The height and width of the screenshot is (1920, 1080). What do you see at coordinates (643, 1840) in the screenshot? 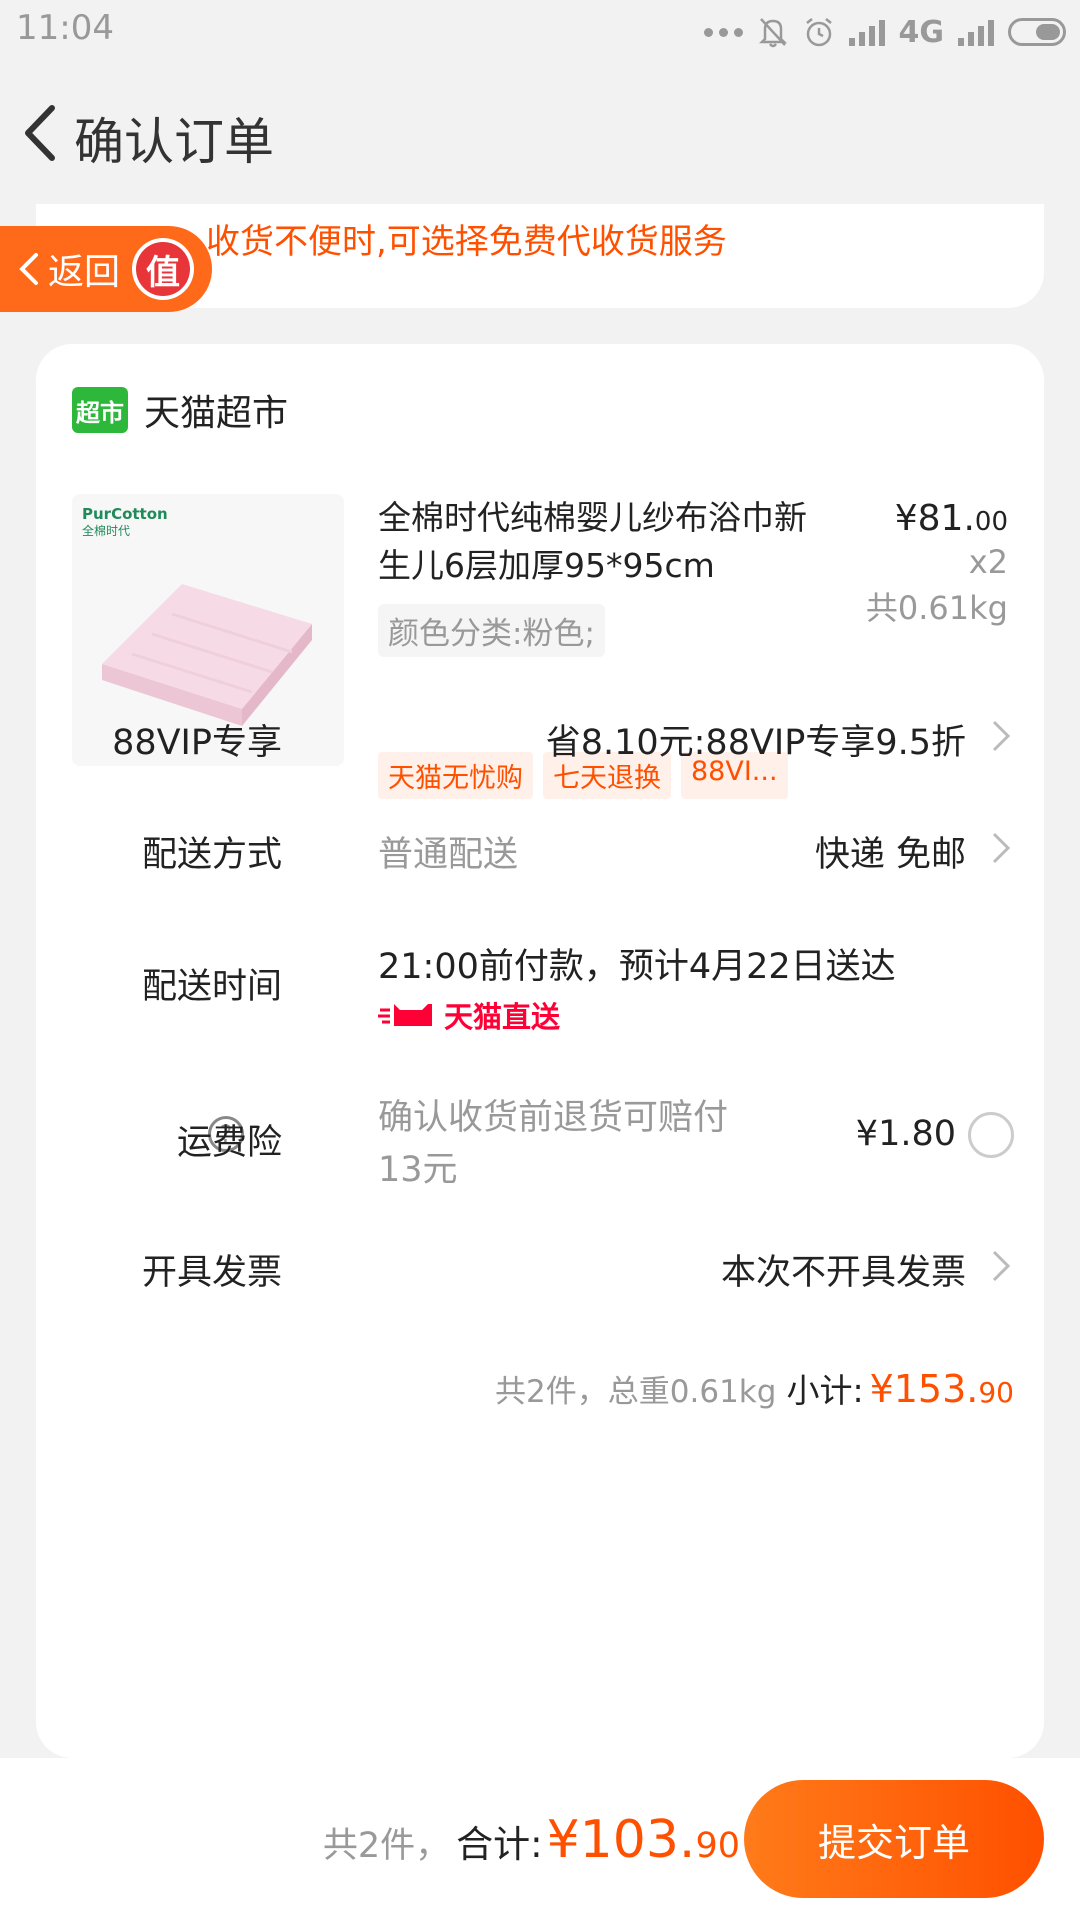
I see `total-amount: ¥103.90` at bounding box center [643, 1840].